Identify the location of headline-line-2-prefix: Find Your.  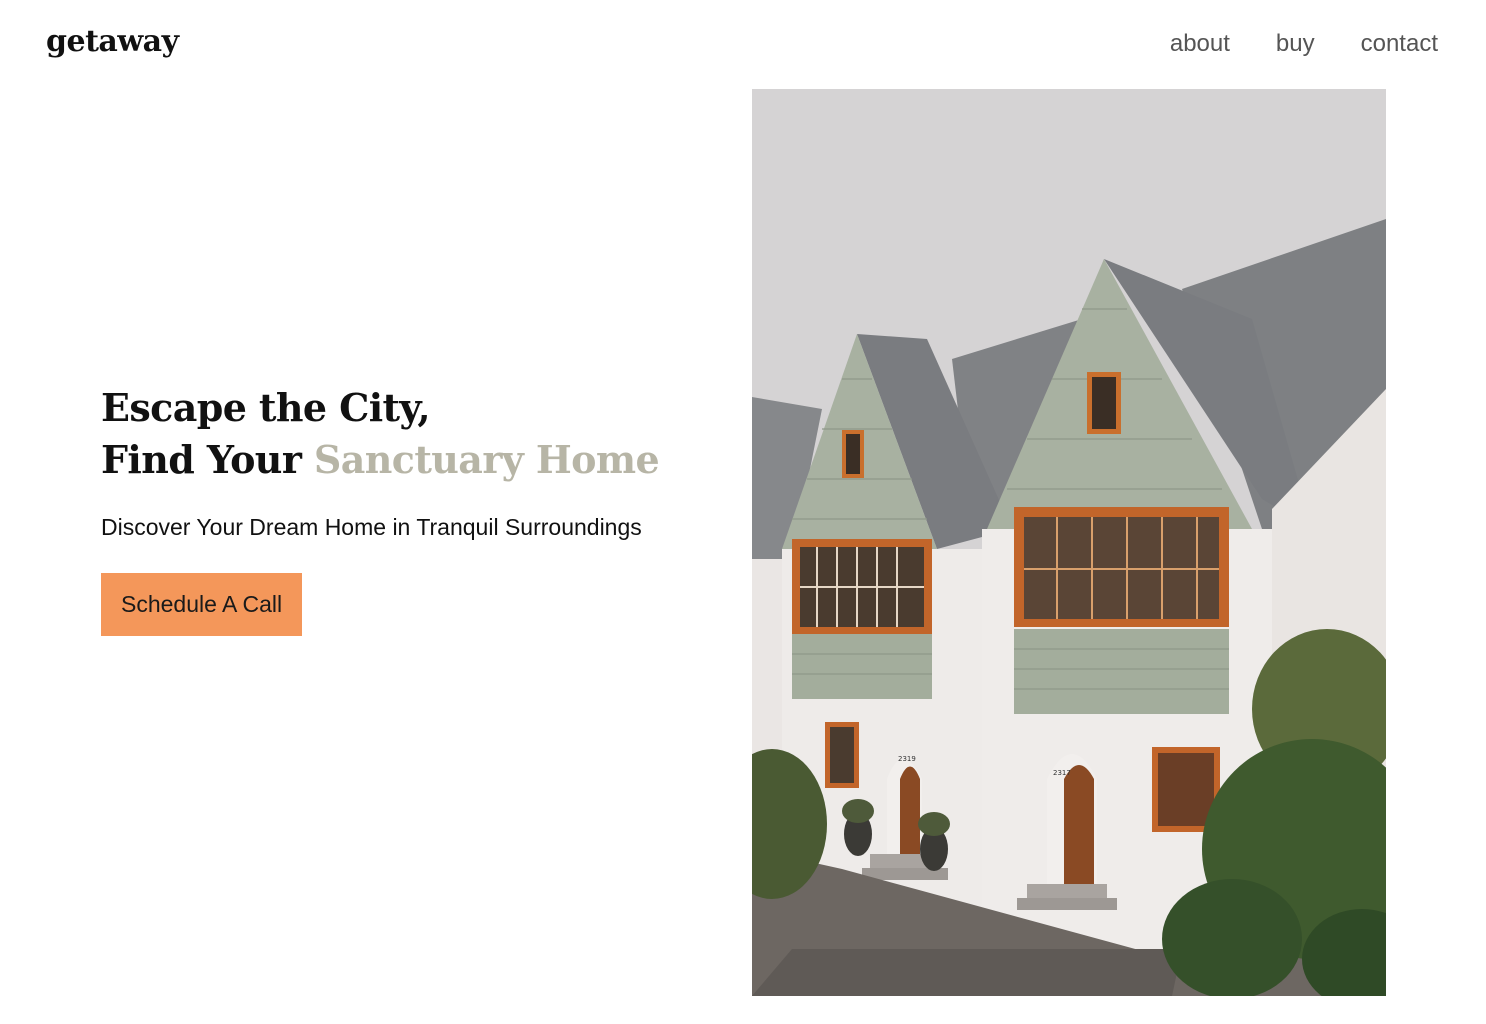
(207, 459).